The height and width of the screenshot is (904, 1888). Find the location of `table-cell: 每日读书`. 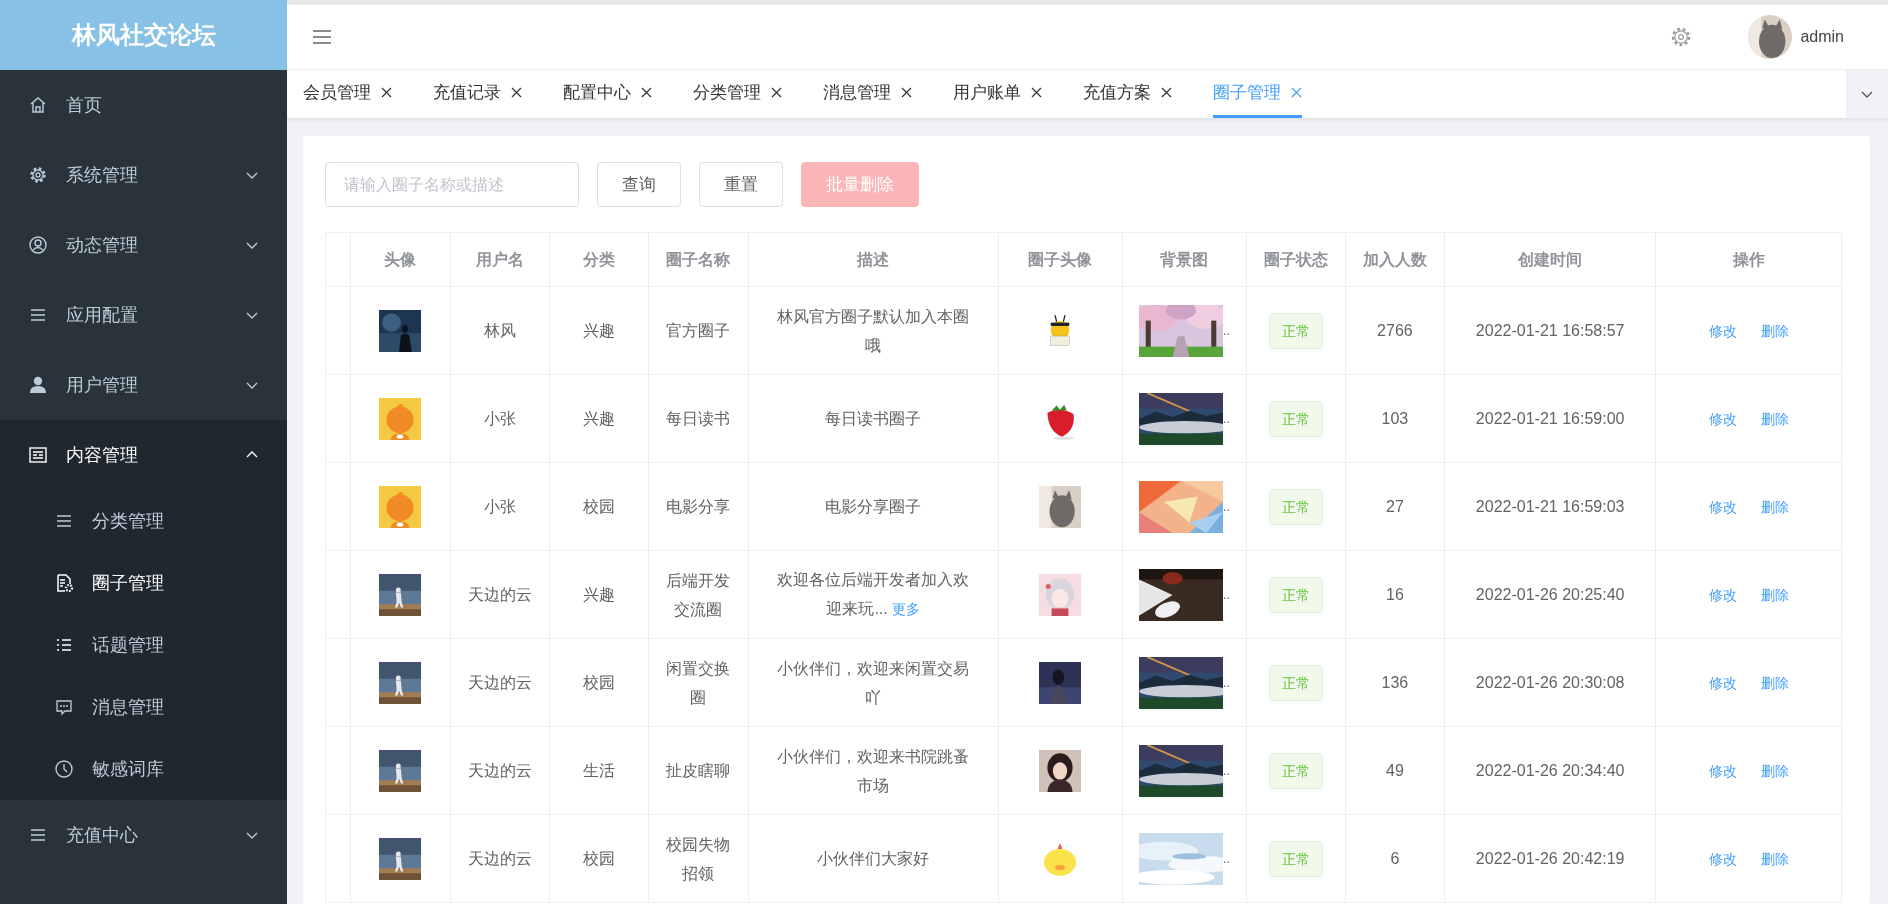

table-cell: 每日读书 is located at coordinates (698, 418).